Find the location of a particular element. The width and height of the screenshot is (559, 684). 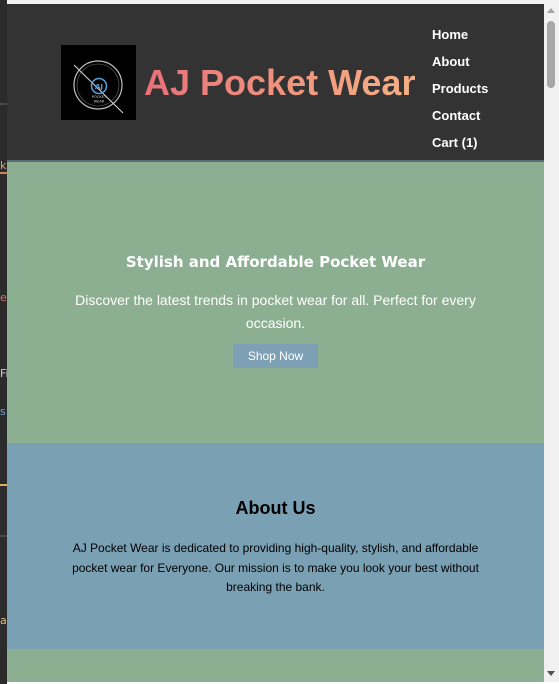

products-section-partial is located at coordinates (275, 665).